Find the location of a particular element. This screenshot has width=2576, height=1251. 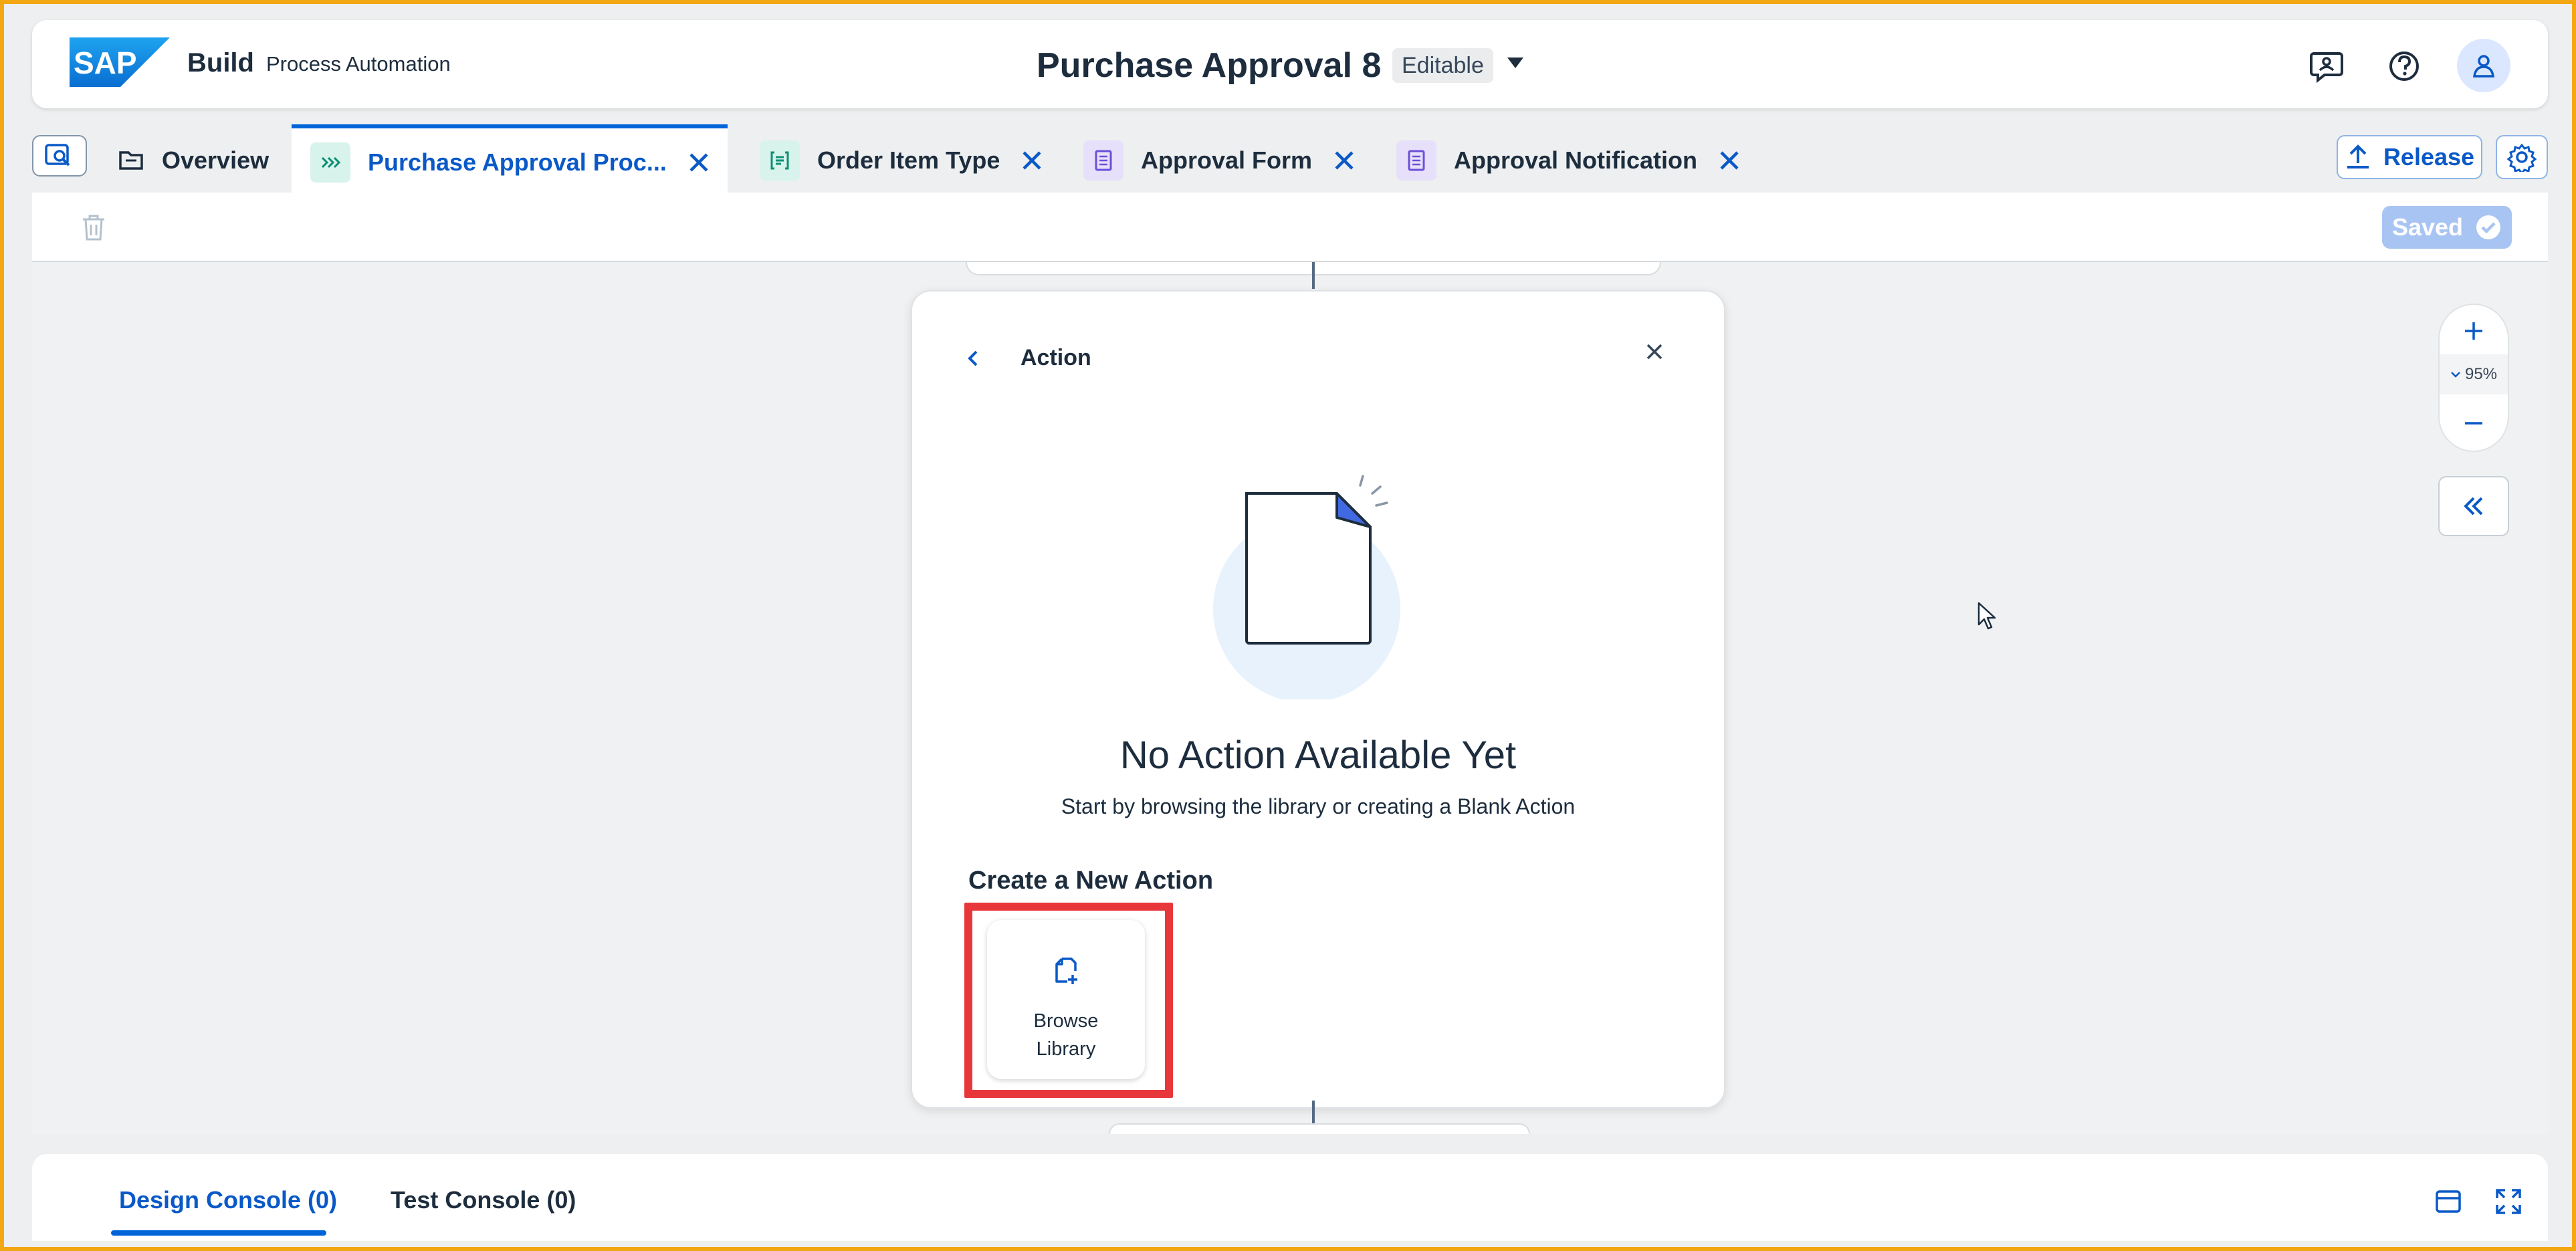

user-icon is located at coordinates (2483, 66).